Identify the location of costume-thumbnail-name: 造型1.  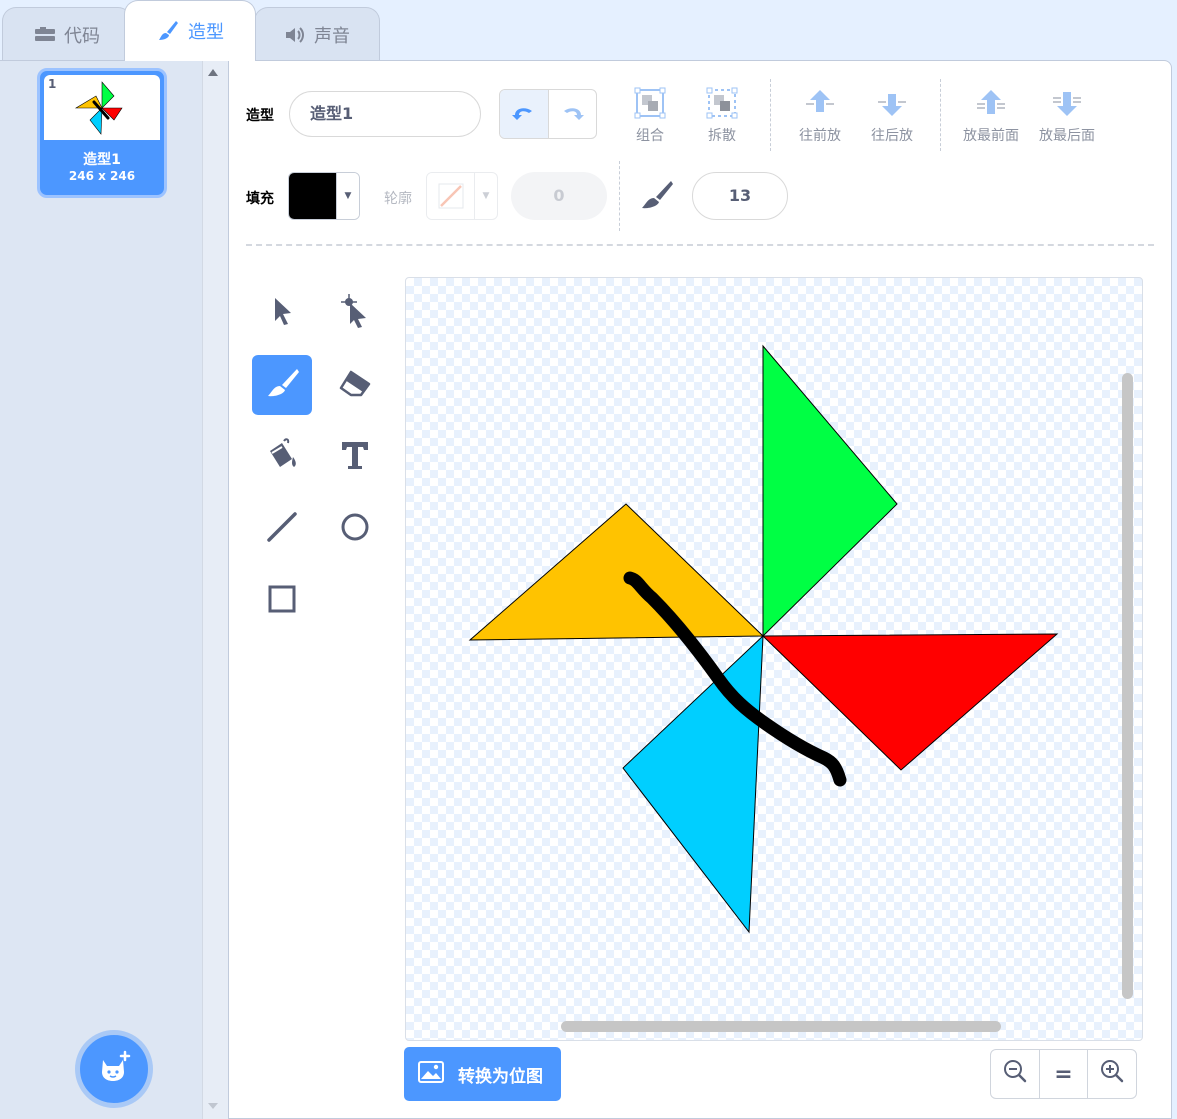
(102, 160).